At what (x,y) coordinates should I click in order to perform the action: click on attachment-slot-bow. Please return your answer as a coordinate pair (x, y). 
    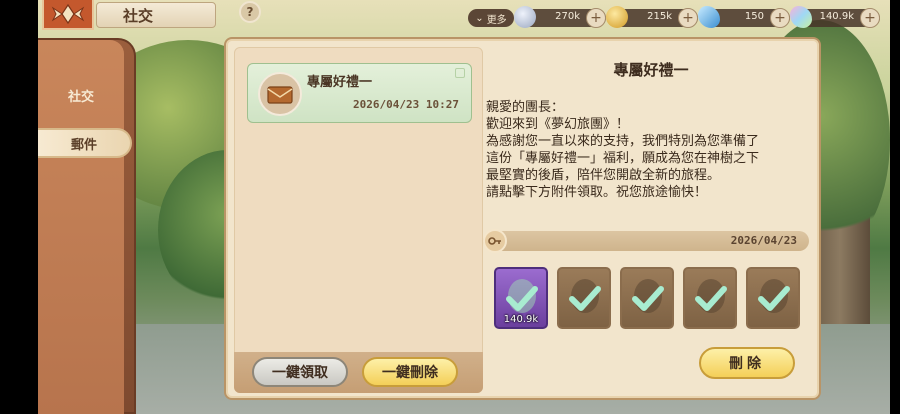
    Looking at the image, I should click on (710, 298).